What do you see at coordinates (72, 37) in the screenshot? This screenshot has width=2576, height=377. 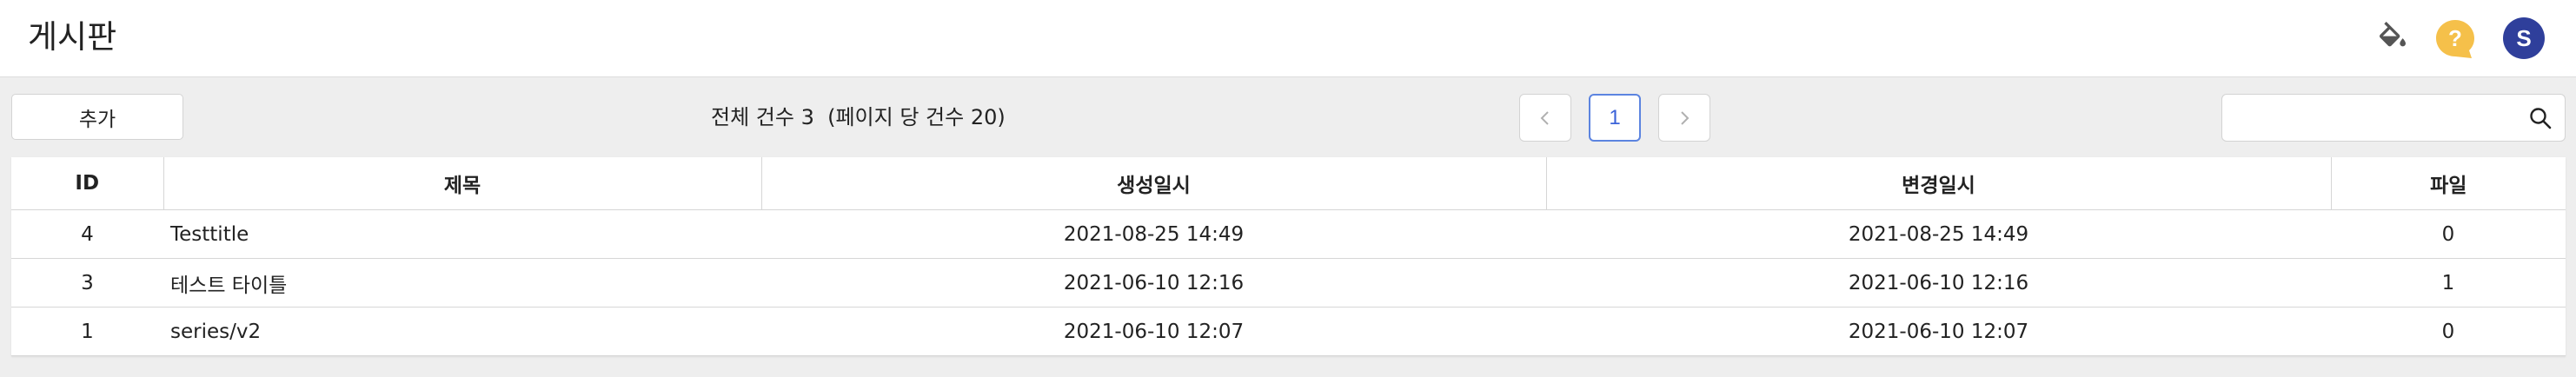 I see `page-title: 게시판` at bounding box center [72, 37].